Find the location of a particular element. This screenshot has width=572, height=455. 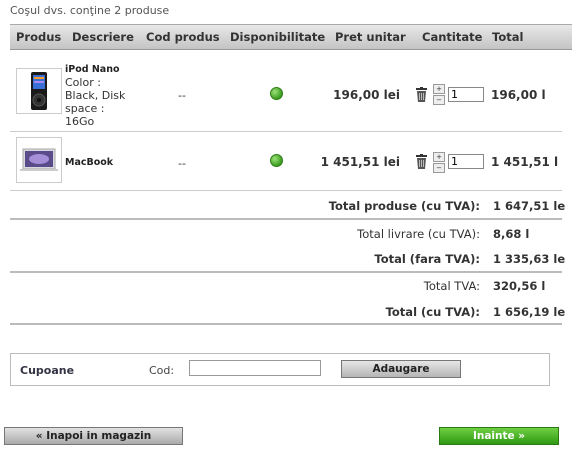

col-availability: Disponibilitate is located at coordinates (278, 37).